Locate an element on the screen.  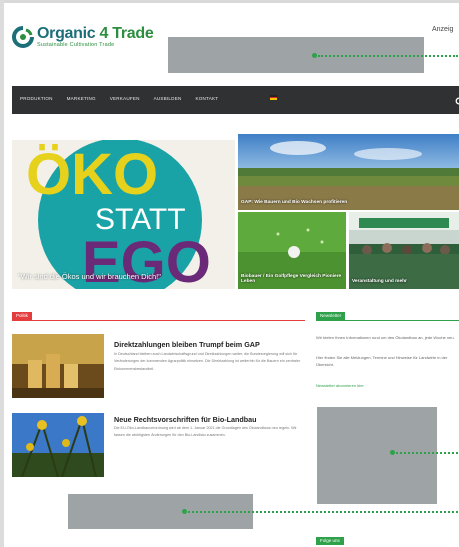
nav-item-produktion: PRODUKTION is located at coordinates (36, 98).